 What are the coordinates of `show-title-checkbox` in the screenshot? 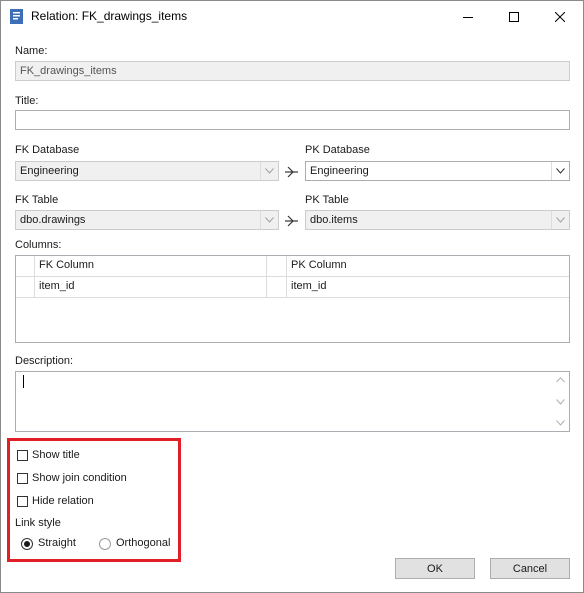 It's located at (22, 455).